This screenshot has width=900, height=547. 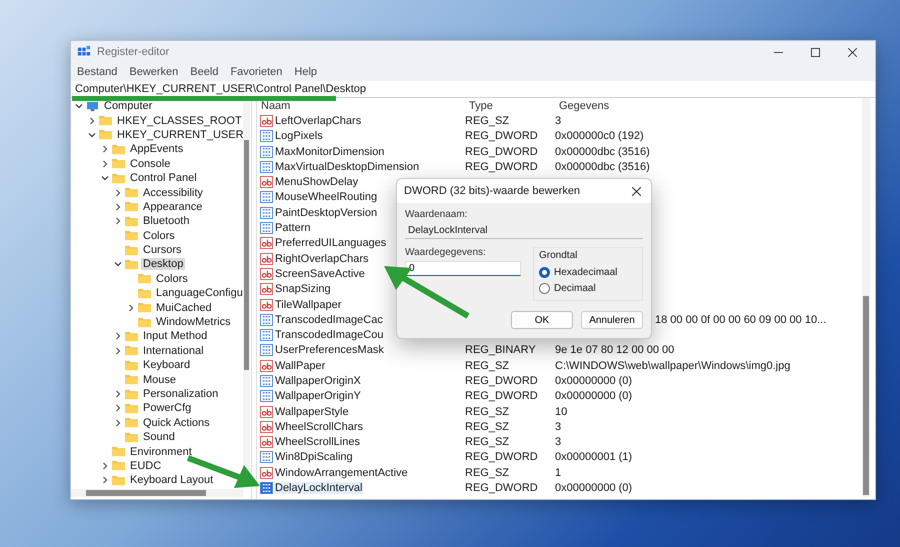 What do you see at coordinates (300, 366) in the screenshot?
I see `value-name: WallPaper` at bounding box center [300, 366].